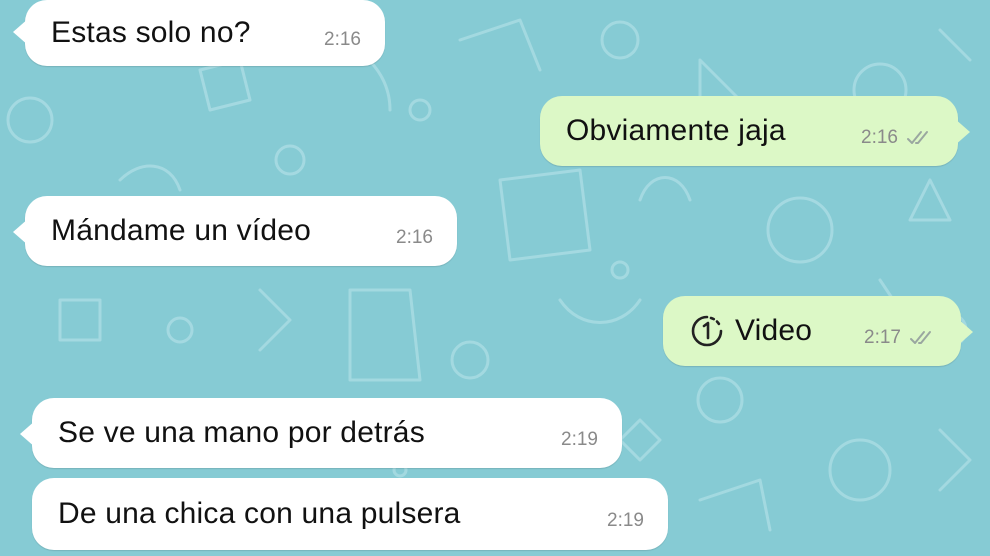  I want to click on message-text: Estas solo no?, so click(151, 32).